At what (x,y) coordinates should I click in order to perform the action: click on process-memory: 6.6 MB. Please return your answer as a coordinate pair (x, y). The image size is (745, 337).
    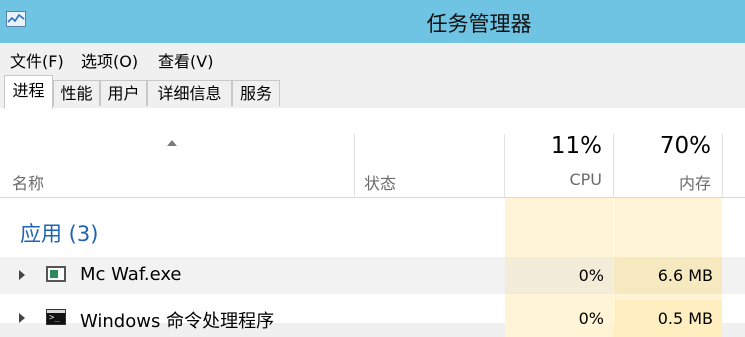
    Looking at the image, I should click on (685, 275).